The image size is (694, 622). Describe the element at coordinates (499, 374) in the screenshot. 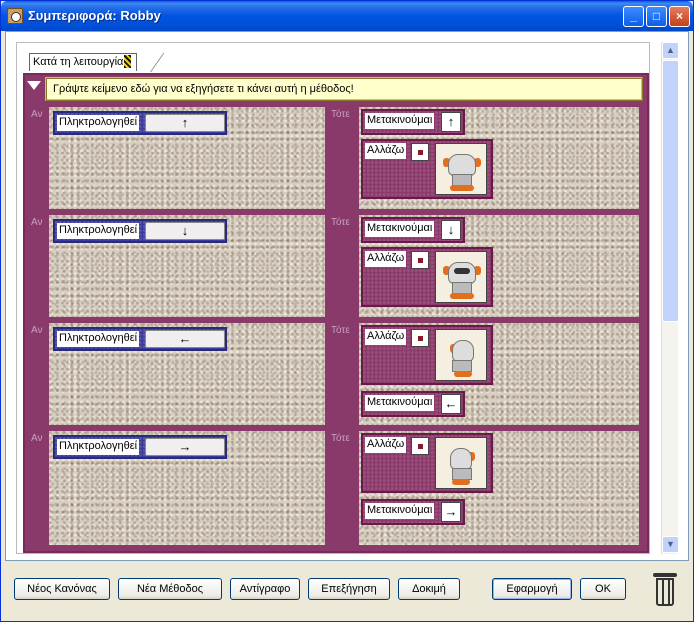

I see `then-pane: Αλλάζω Μετακινούμαι ←` at that location.